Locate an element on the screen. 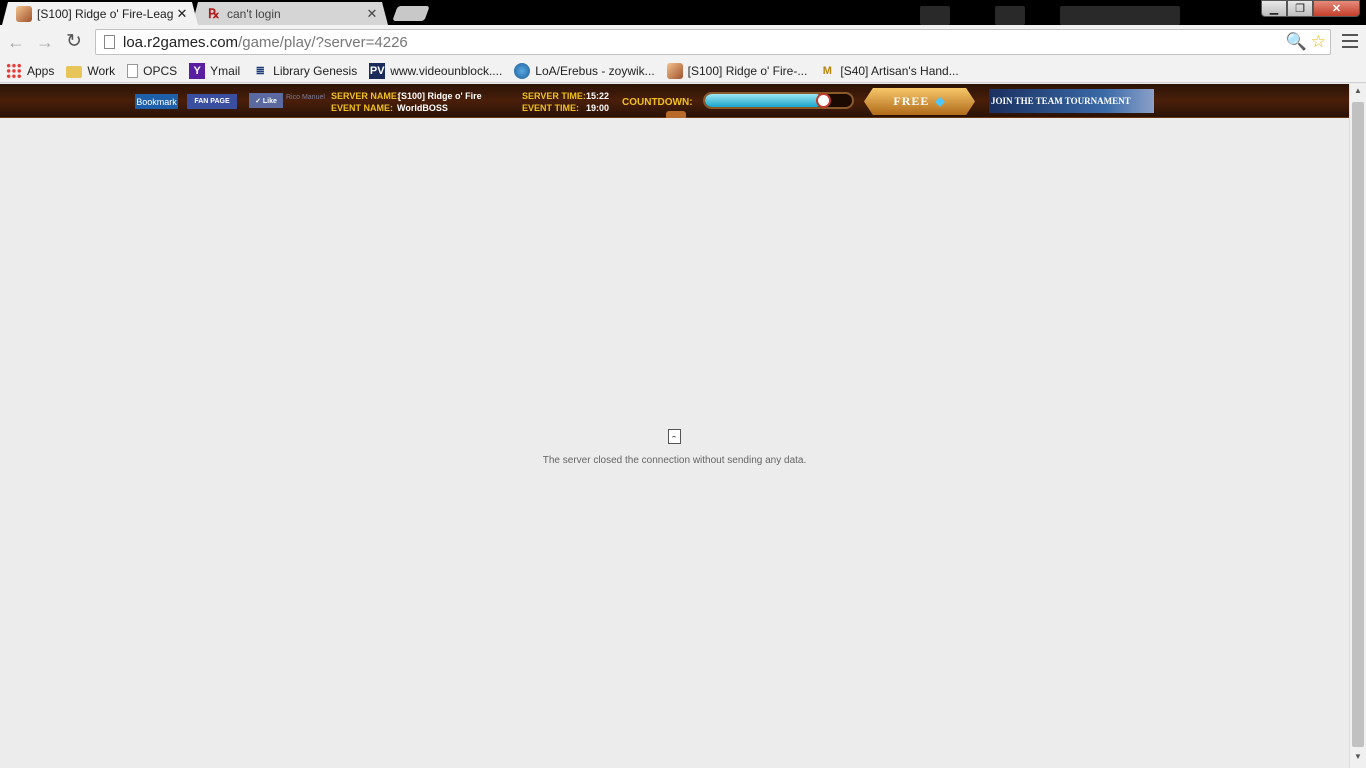 This screenshot has height=768, width=1366. event-time-label: EVENT TIME: is located at coordinates (551, 108).